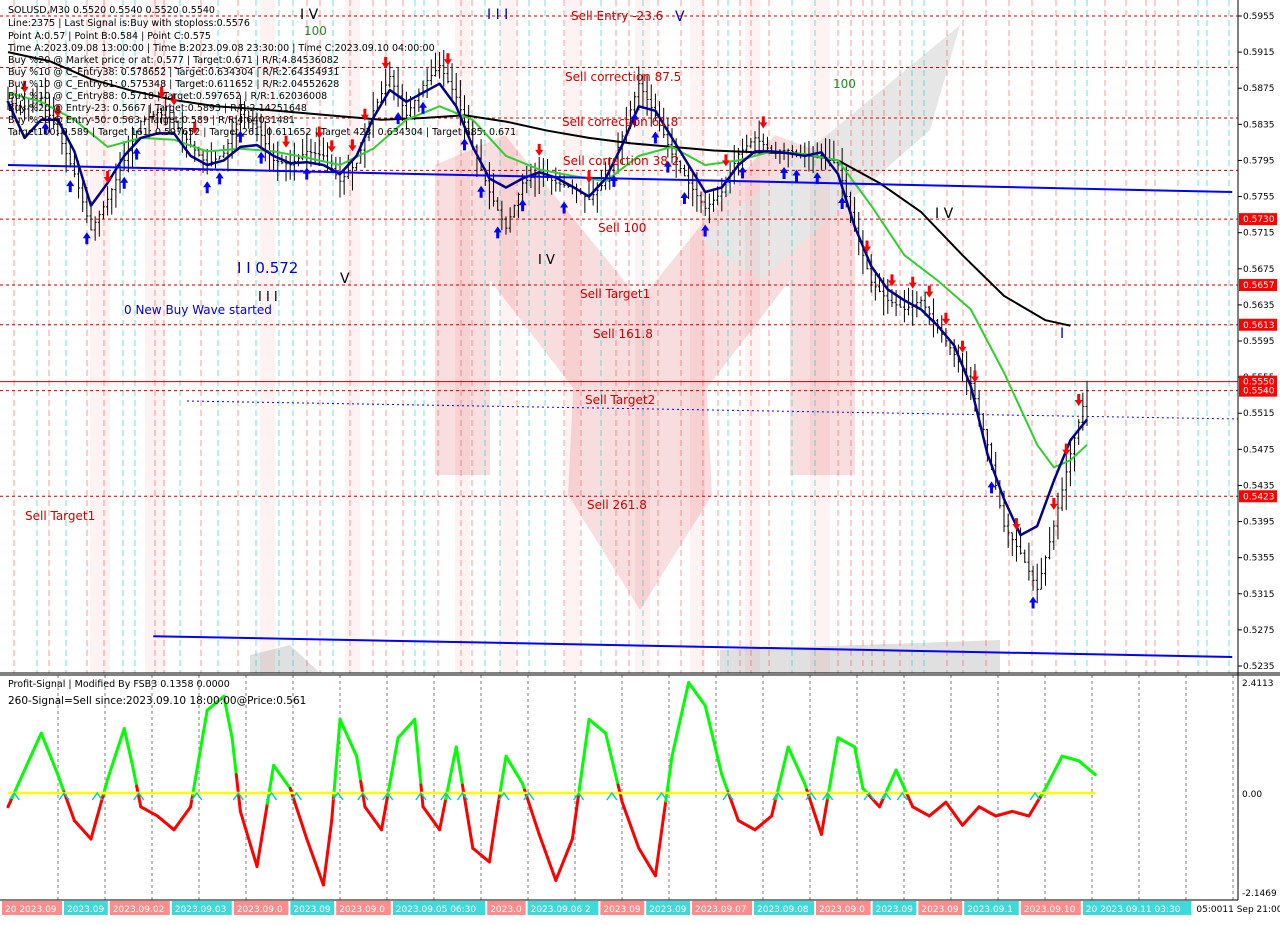  What do you see at coordinates (844, 84) in the screenshot?
I see `wave-100b-label: 100` at bounding box center [844, 84].